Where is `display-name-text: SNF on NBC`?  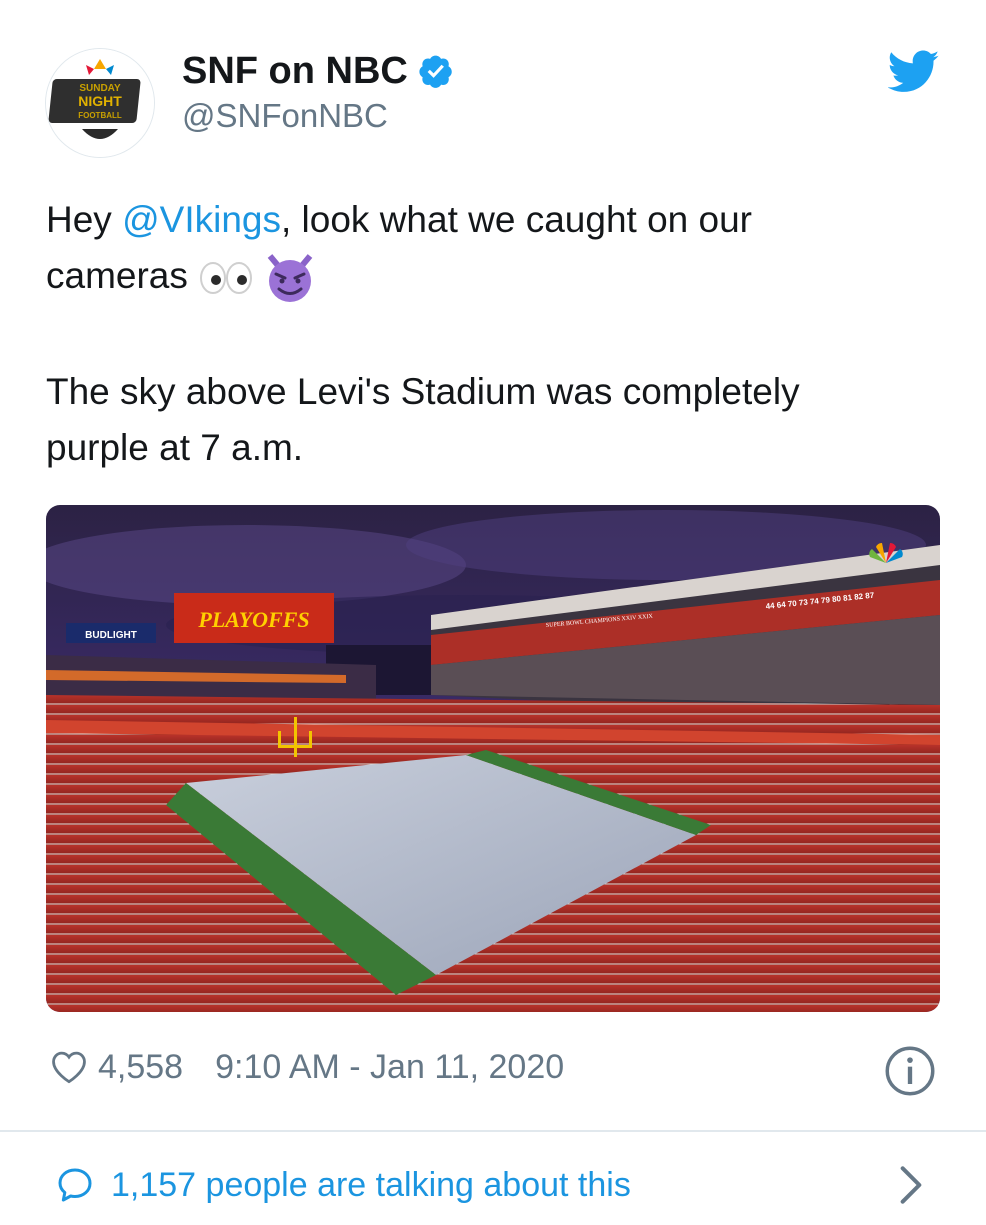
display-name-text: SNF on NBC is located at coordinates (295, 71).